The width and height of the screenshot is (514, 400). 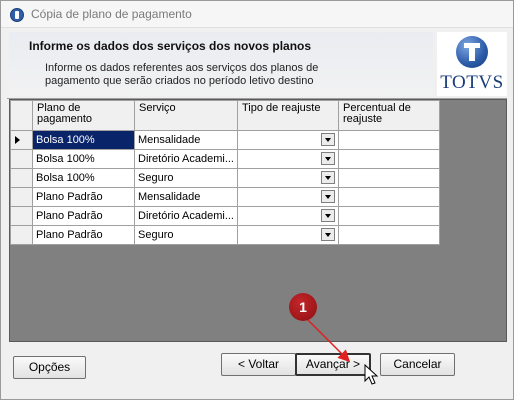 What do you see at coordinates (303, 307) in the screenshot?
I see `step-callout: 1` at bounding box center [303, 307].